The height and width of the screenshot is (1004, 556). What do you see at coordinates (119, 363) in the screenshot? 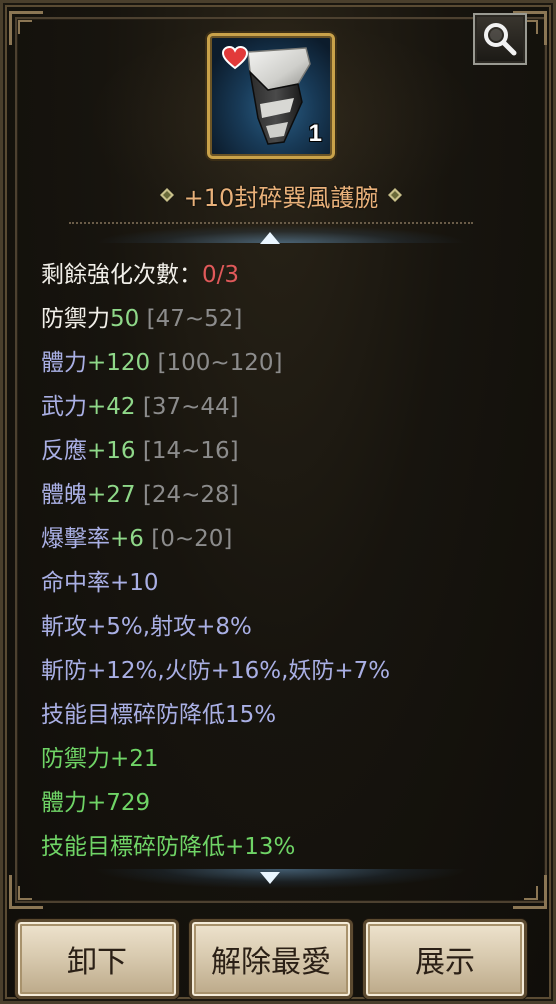
I see `stat-text: +120` at bounding box center [119, 363].